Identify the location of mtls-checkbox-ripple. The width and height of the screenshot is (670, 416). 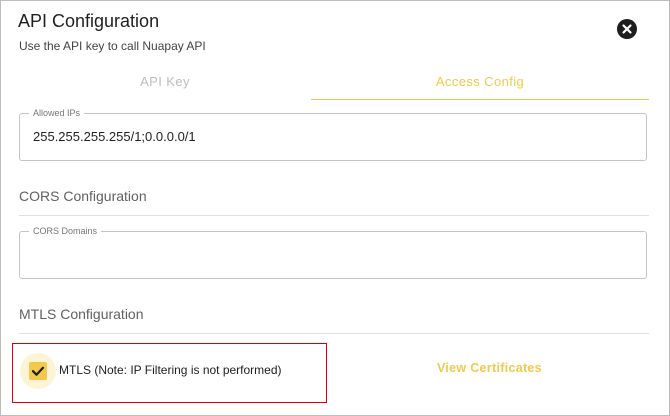
(38, 371).